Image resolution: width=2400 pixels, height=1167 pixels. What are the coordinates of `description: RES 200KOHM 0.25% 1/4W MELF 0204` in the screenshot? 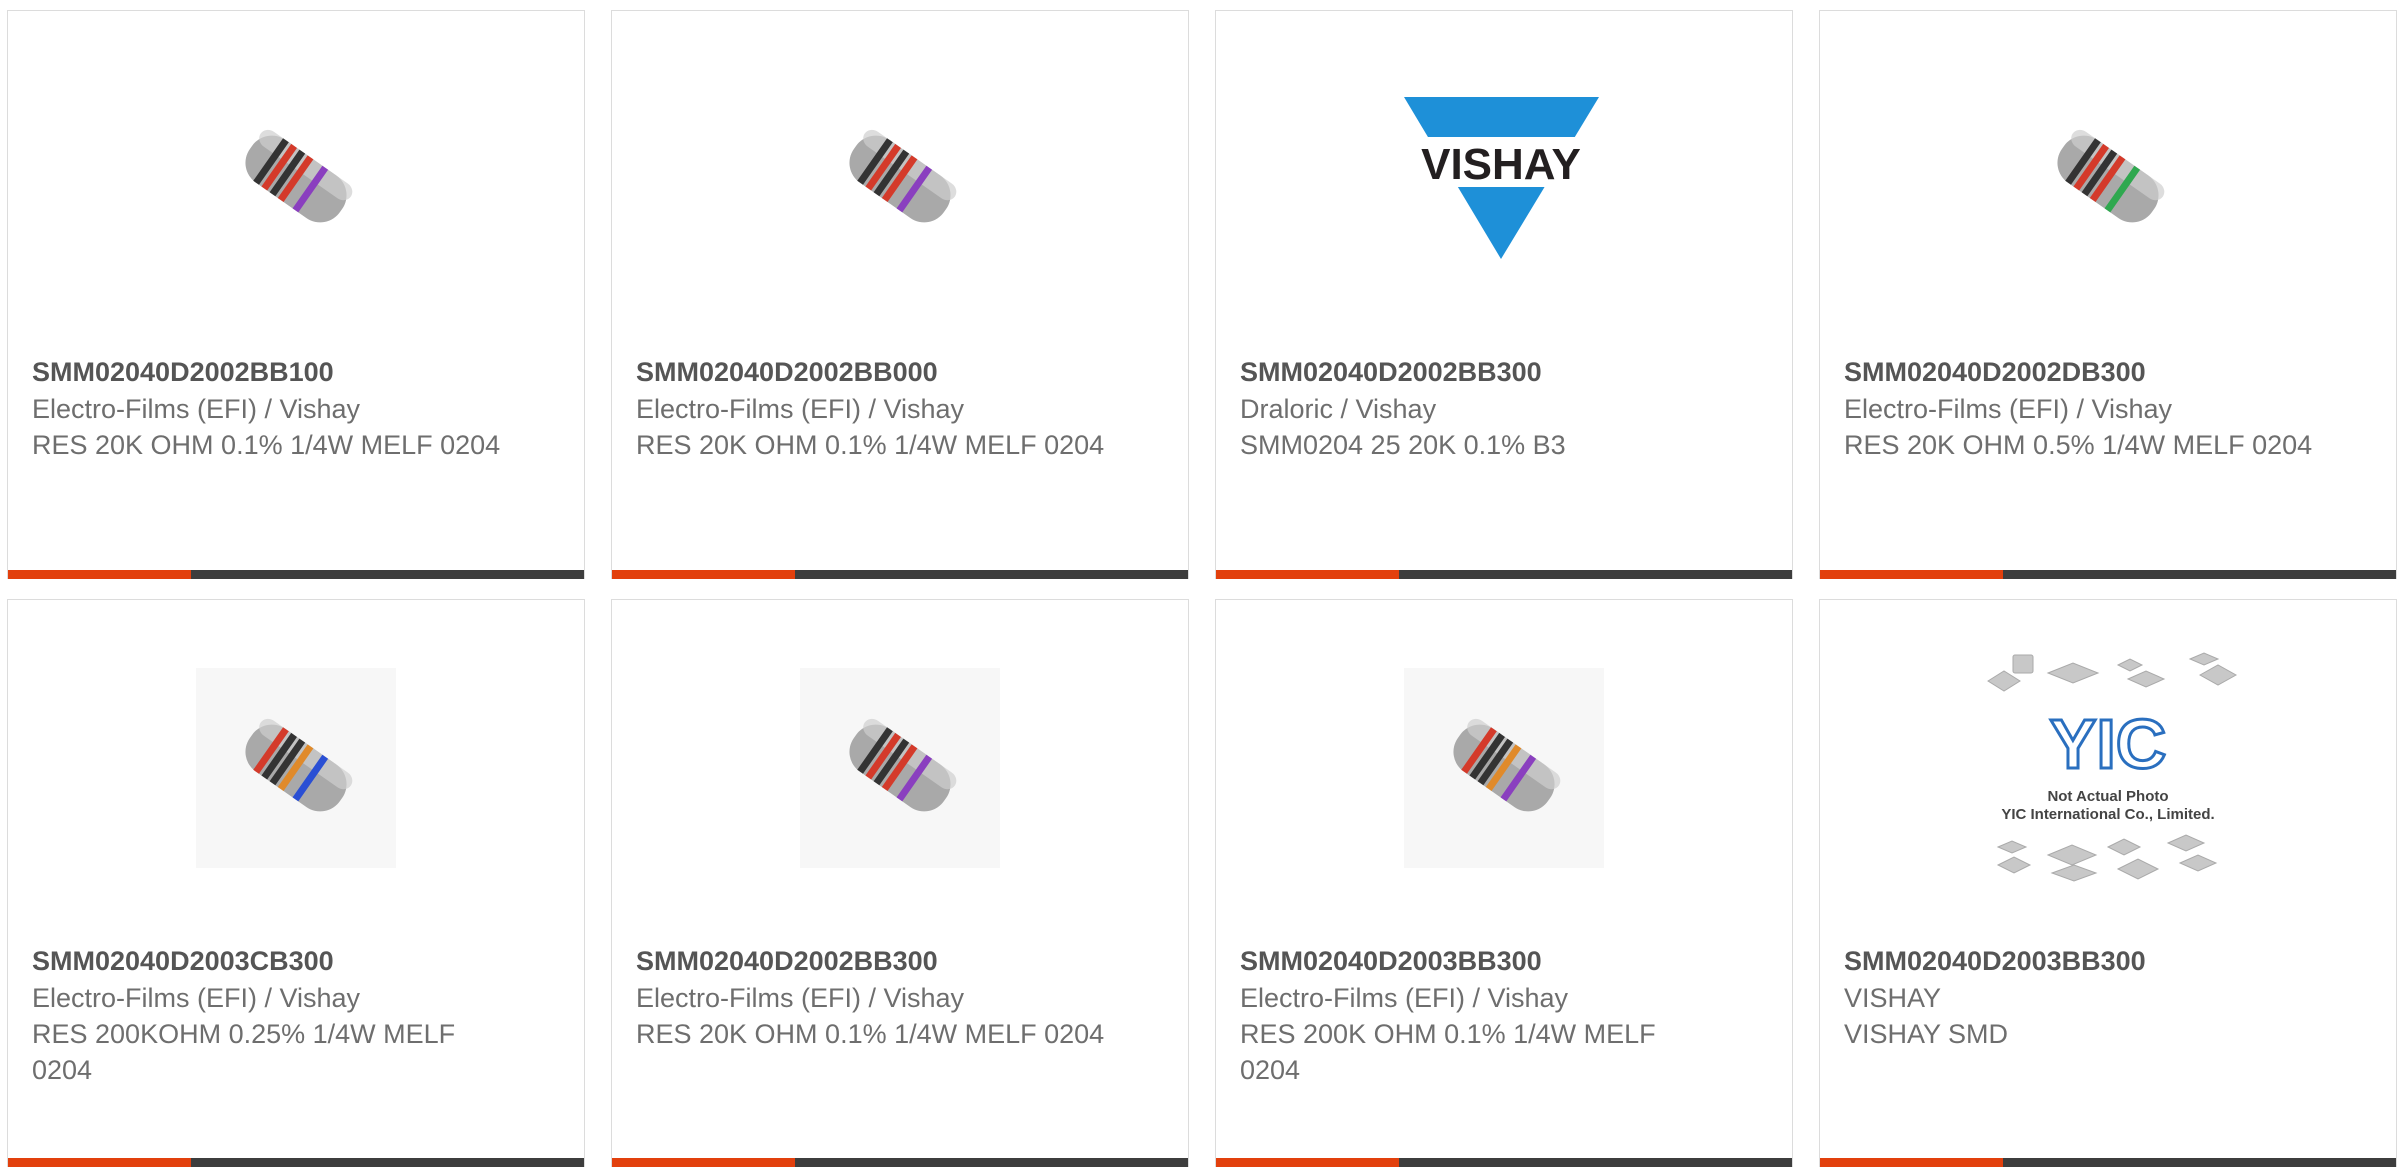 It's located at (244, 1052).